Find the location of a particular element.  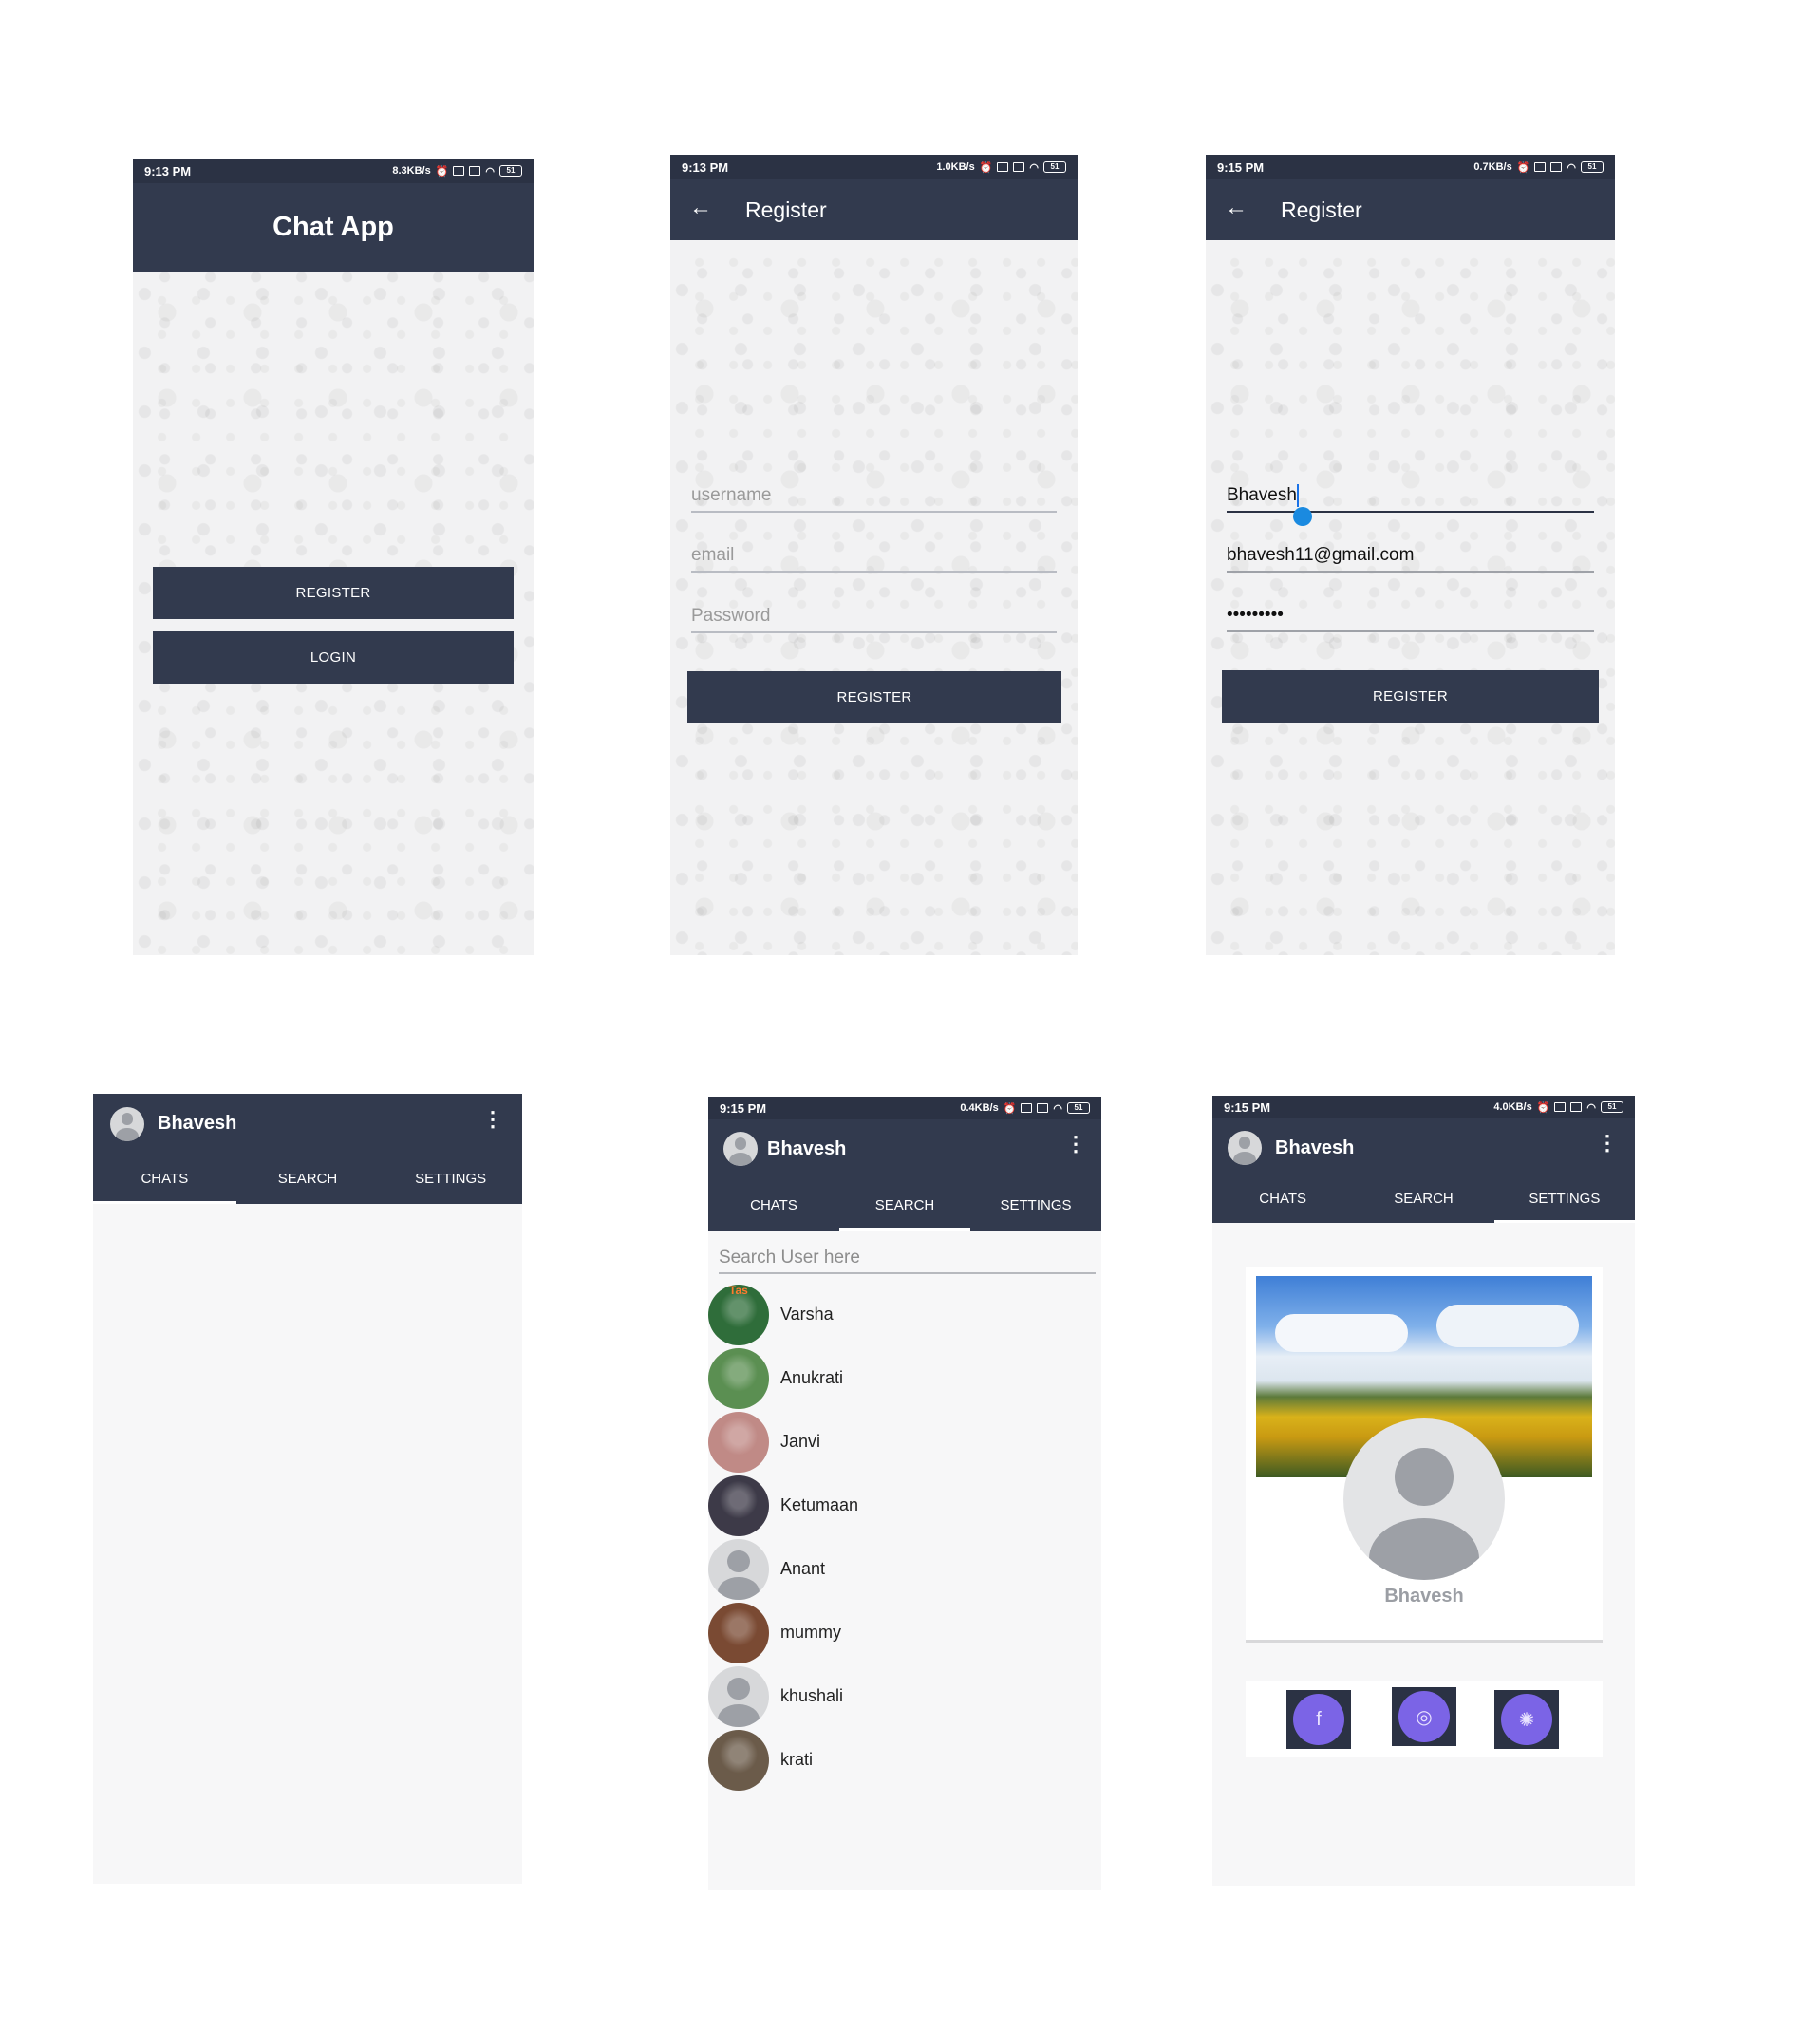

username-field: username is located at coordinates (874, 497).